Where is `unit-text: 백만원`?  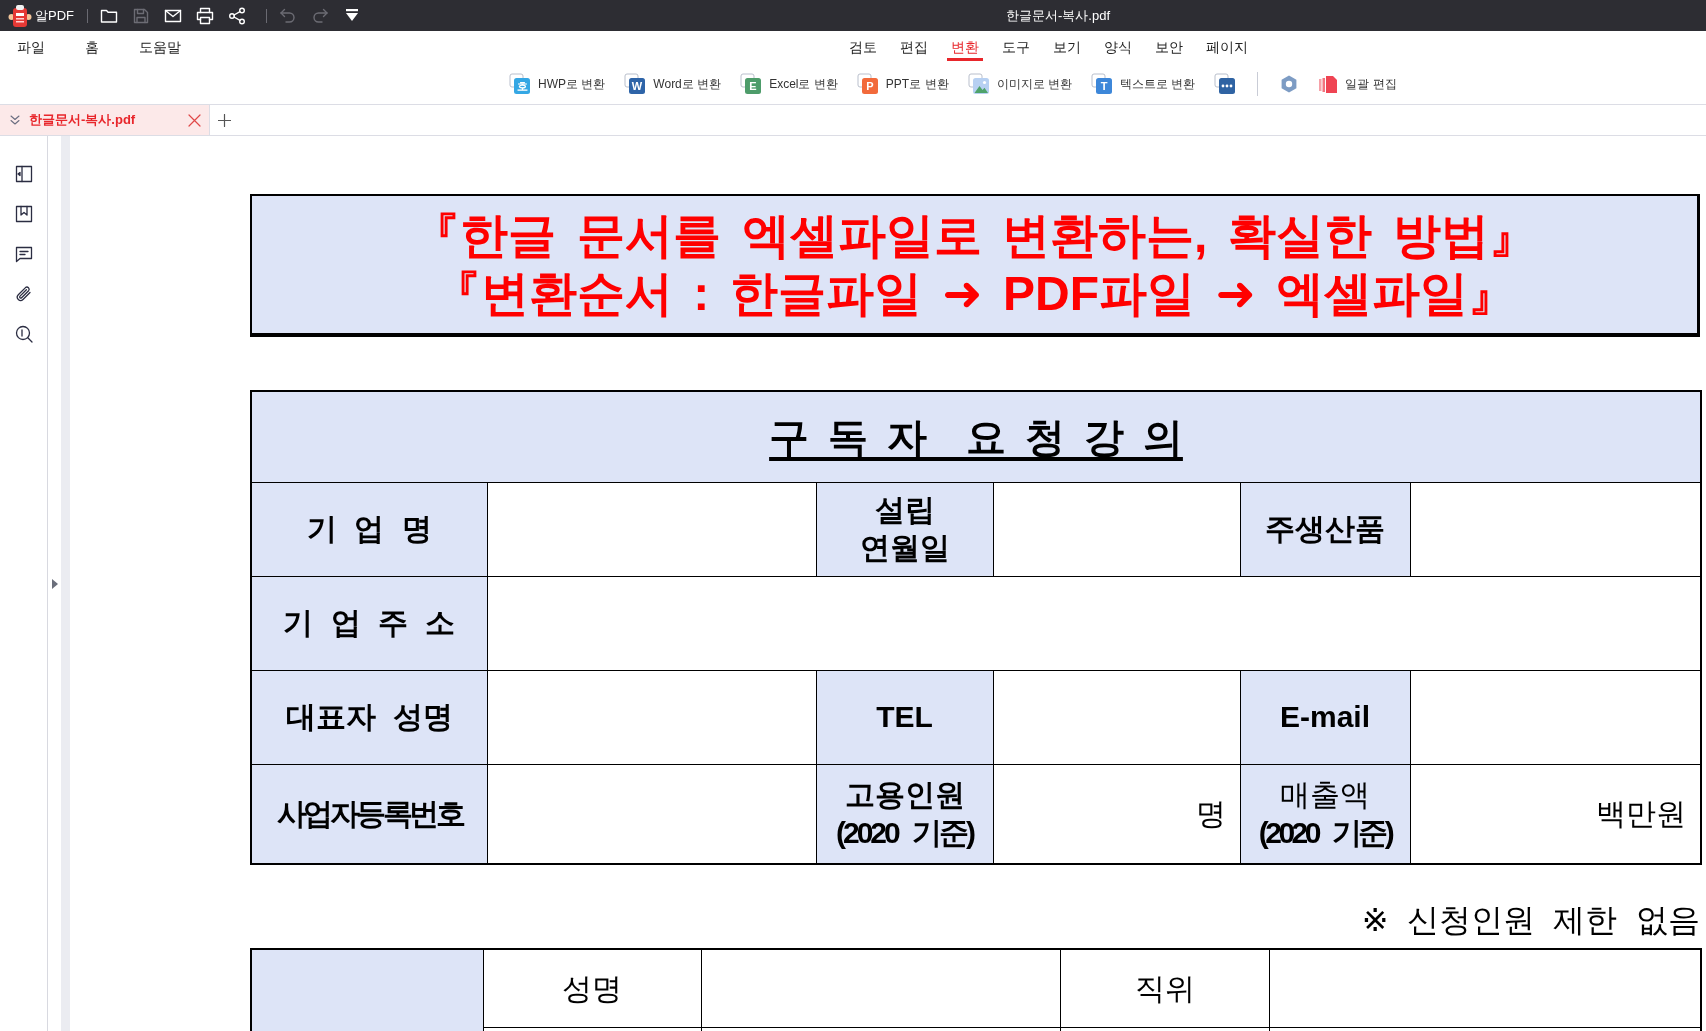 unit-text: 백만원 is located at coordinates (1641, 814).